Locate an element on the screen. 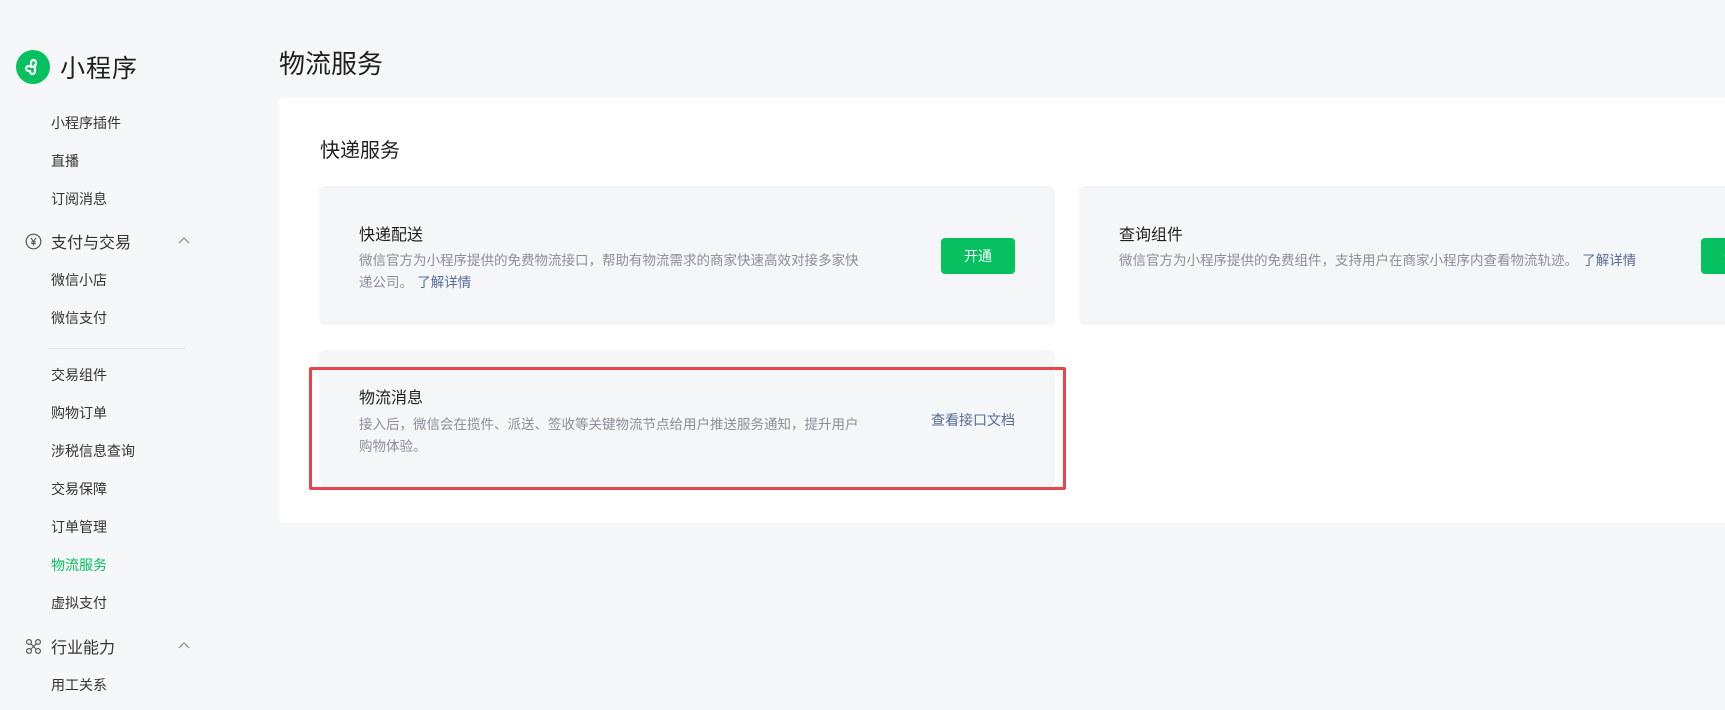 The height and width of the screenshot is (710, 1725). card-description-text: 微信官方为小程序提供的免费组件，支持用户在商家小程序内查看物流轨迹。 is located at coordinates (1348, 261).